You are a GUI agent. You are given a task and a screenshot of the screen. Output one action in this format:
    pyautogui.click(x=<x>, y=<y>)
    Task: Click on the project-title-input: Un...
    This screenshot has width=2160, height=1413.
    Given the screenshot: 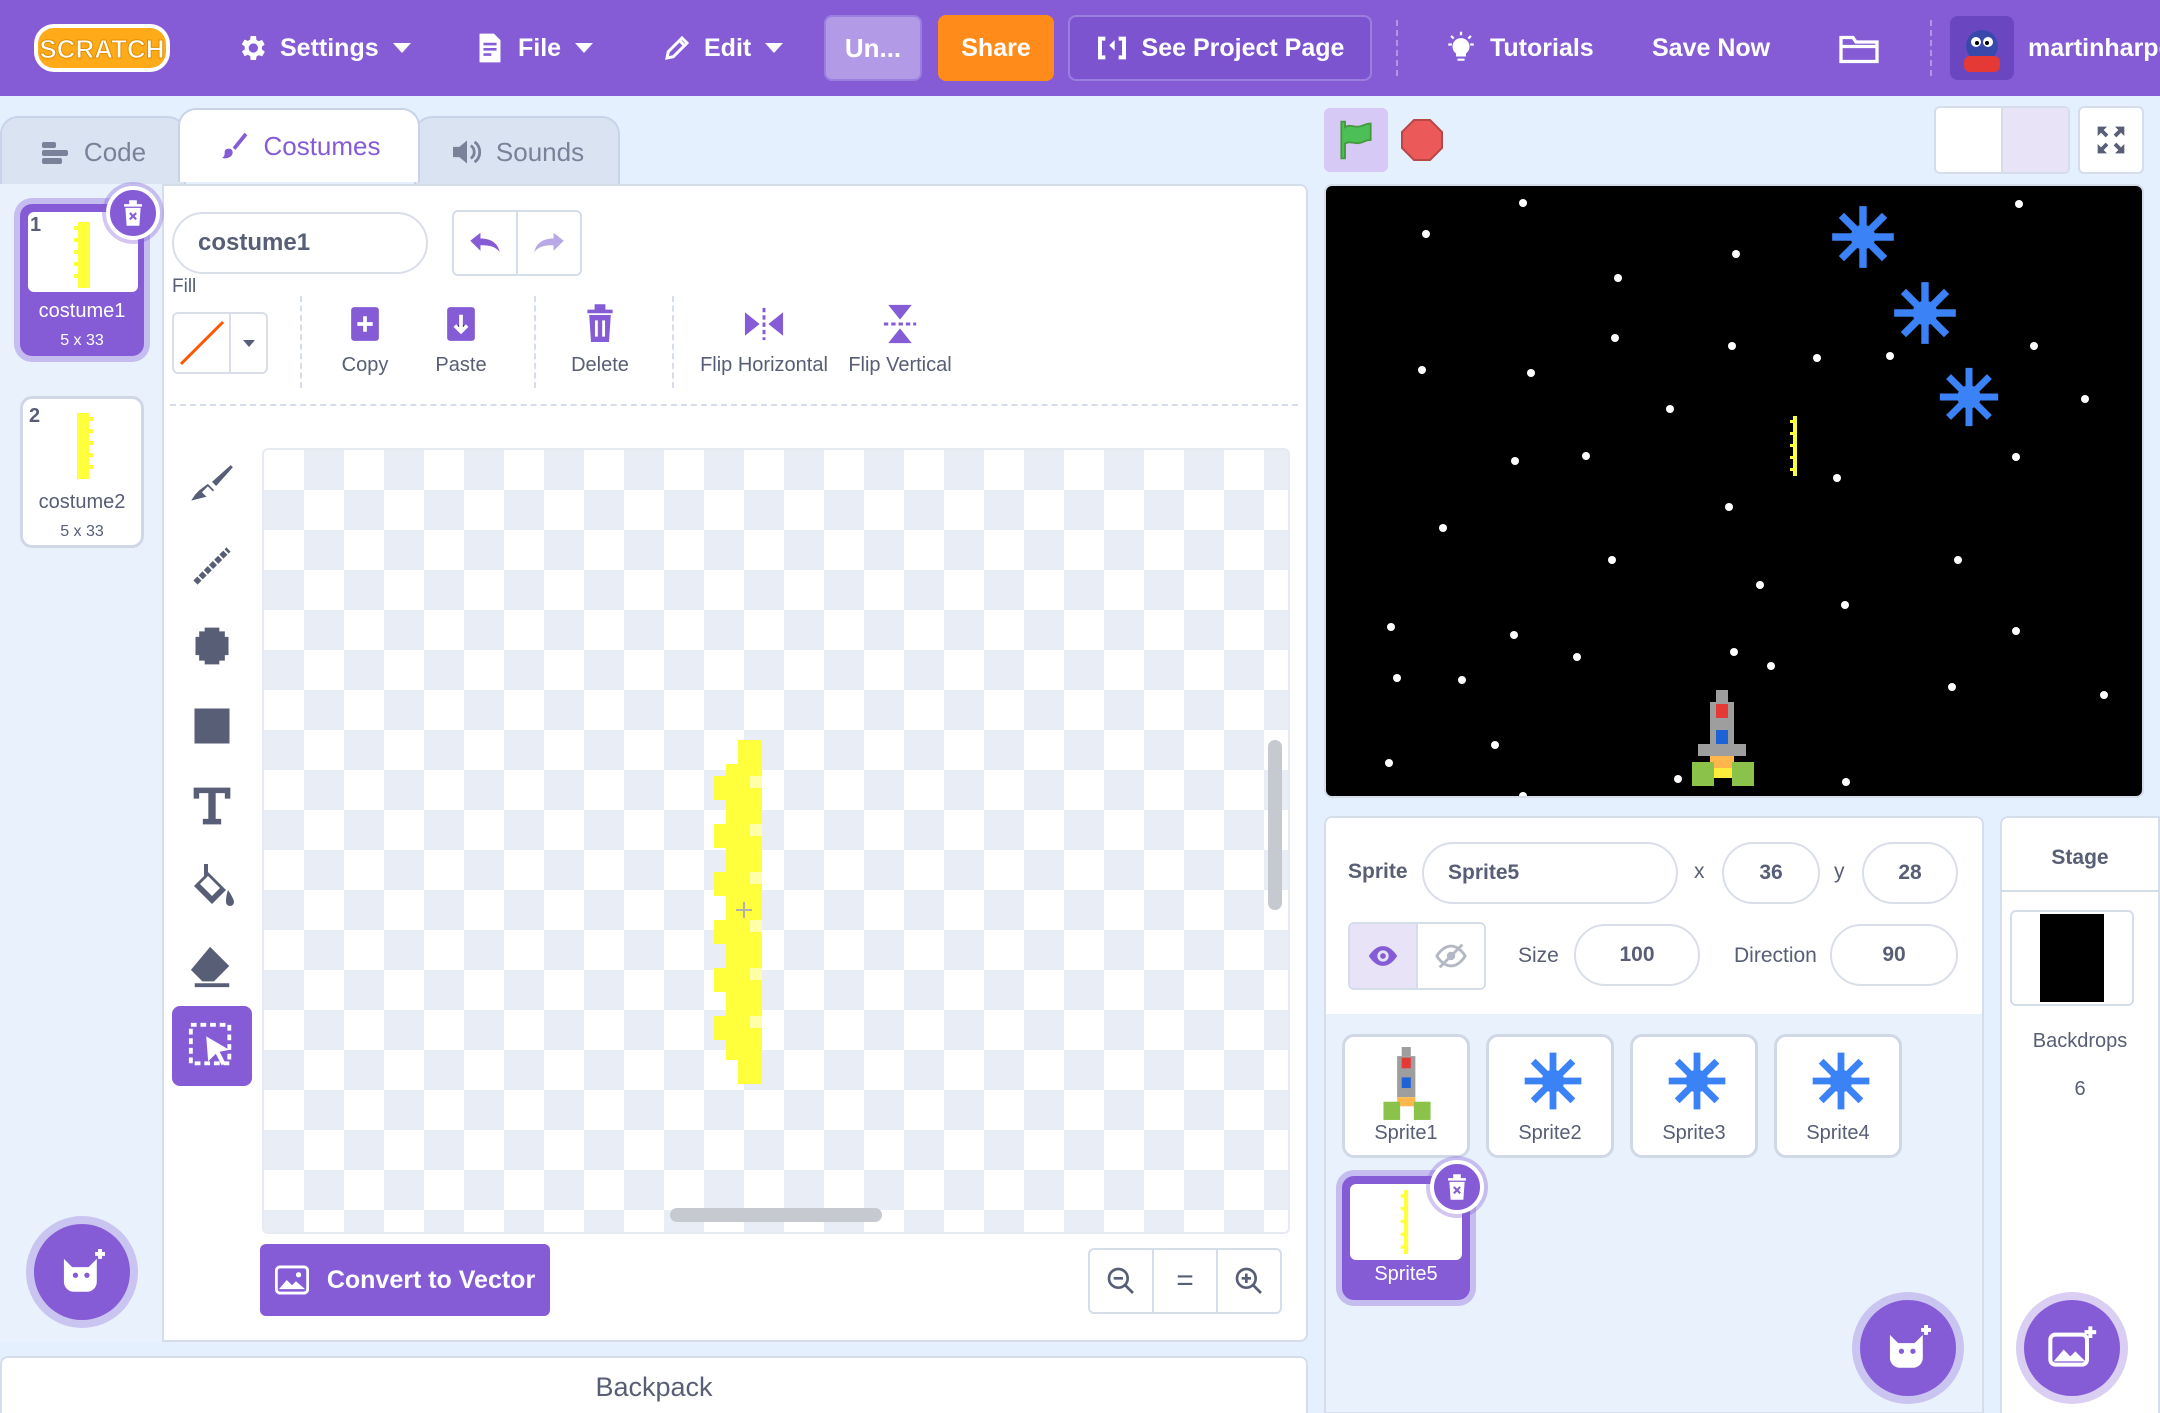 What is the action you would take?
    pyautogui.click(x=873, y=48)
    